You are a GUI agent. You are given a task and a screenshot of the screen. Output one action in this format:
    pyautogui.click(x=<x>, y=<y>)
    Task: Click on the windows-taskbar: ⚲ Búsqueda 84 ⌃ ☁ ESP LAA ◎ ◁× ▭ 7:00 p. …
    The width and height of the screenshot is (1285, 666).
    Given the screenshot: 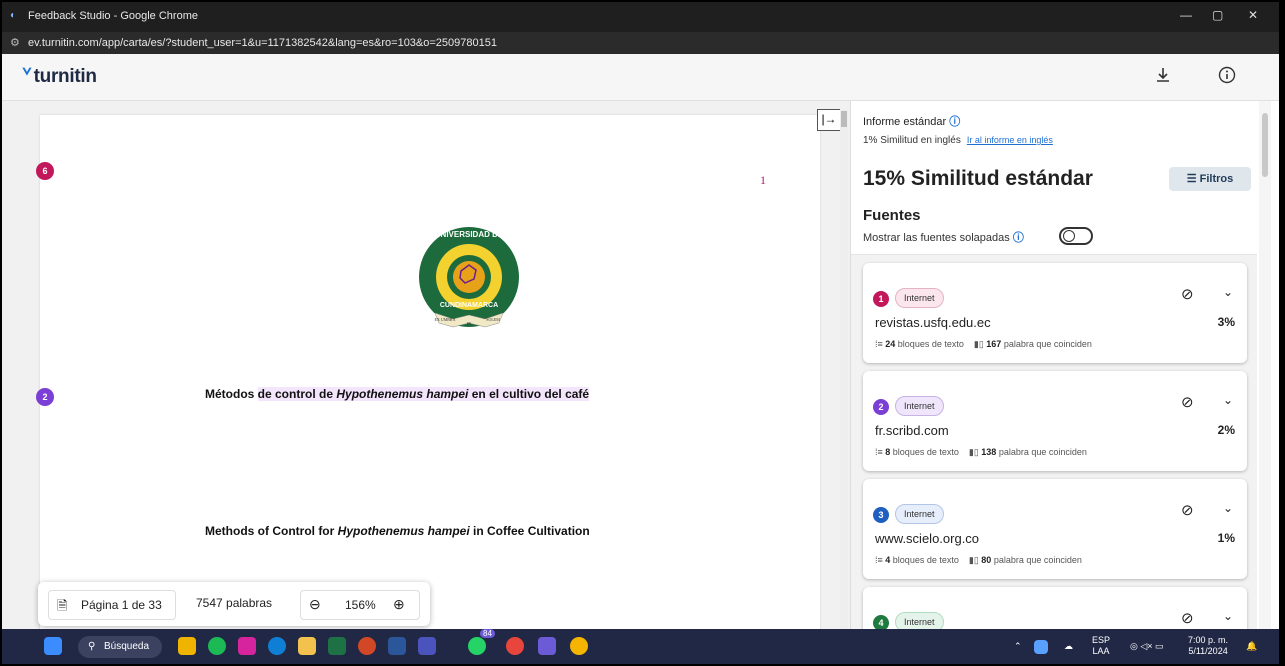 What is the action you would take?
    pyautogui.click(x=640, y=646)
    